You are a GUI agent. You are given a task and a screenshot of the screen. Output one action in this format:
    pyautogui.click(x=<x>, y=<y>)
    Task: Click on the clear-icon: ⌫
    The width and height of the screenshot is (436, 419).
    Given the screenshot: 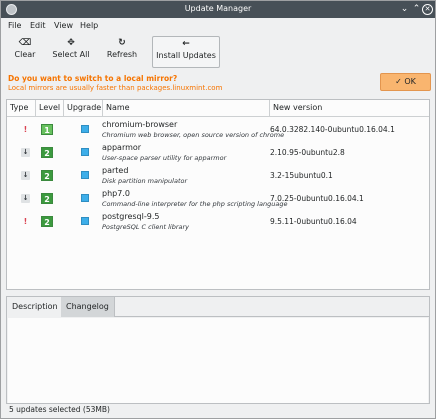 What is the action you would take?
    pyautogui.click(x=25, y=43)
    